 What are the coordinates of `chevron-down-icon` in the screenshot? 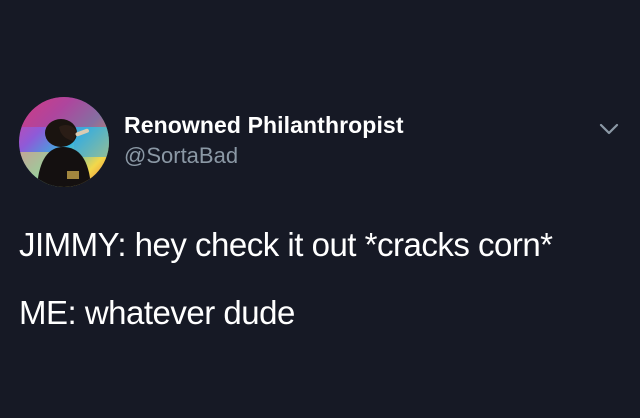 It's located at (609, 129).